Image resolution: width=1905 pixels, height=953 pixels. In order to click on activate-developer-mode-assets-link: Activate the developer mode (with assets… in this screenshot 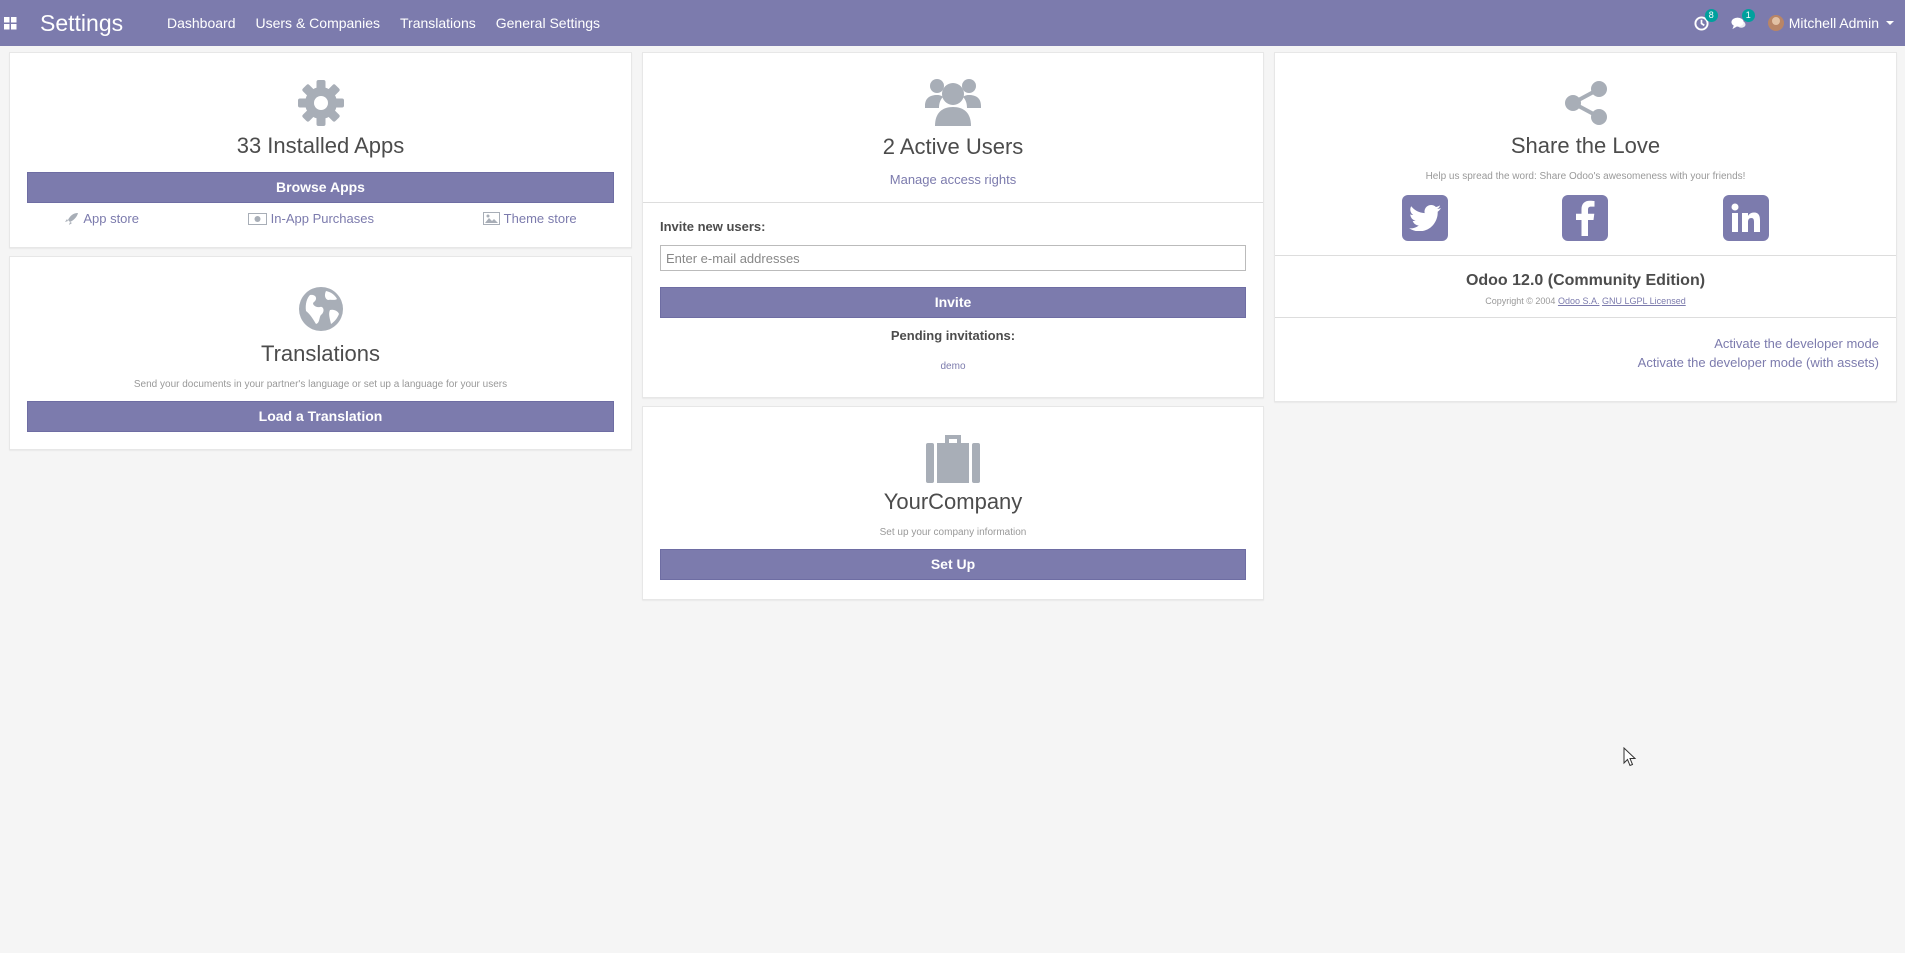, I will do `click(1577, 362)`.